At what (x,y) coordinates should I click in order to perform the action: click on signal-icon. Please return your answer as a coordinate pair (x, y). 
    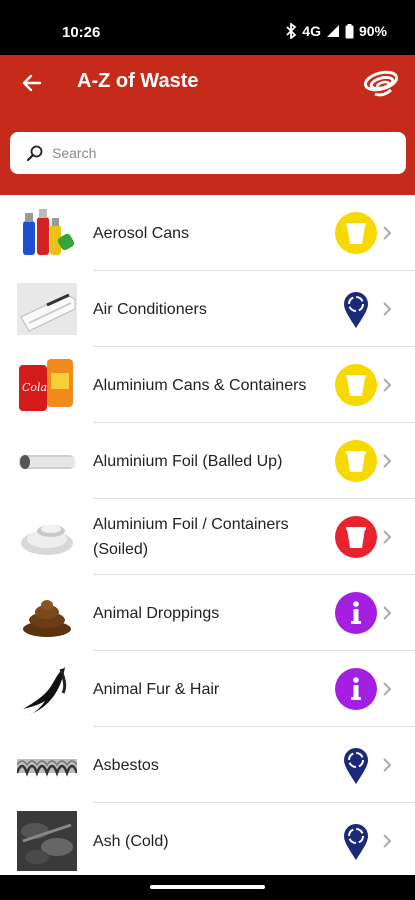
    Looking at the image, I should click on (333, 31).